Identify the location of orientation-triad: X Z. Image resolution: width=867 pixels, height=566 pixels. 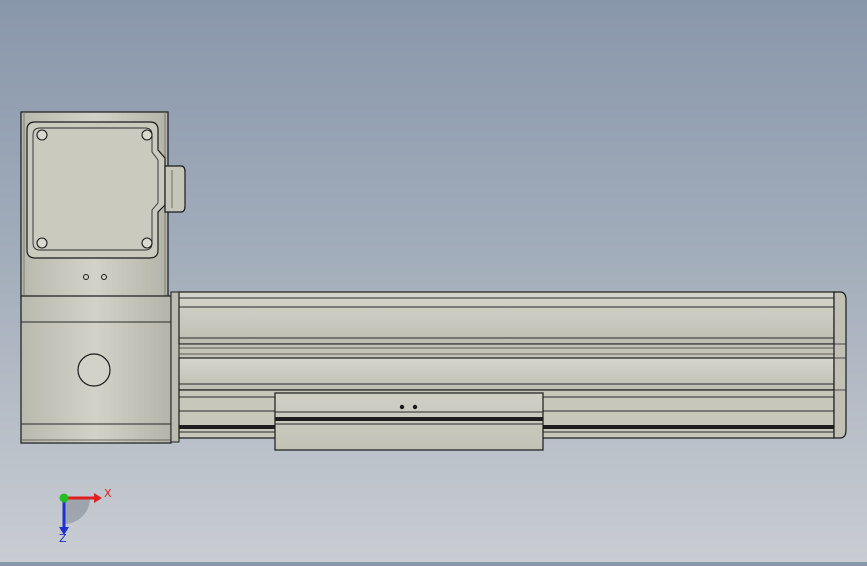
(85, 516).